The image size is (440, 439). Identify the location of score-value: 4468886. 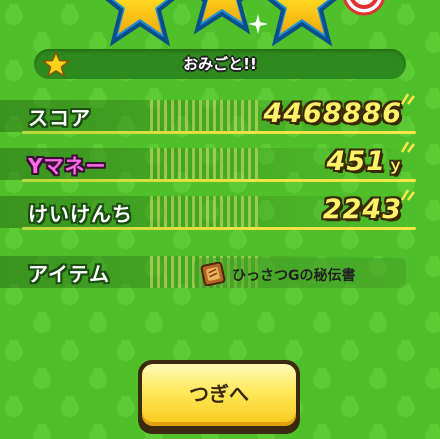
(332, 113).